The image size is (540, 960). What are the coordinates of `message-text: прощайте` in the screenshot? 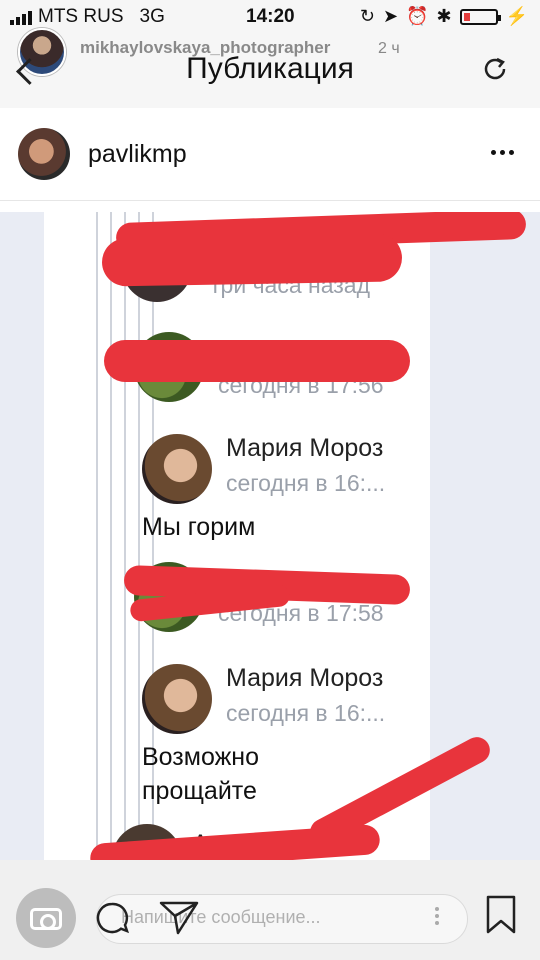 It's located at (199, 791).